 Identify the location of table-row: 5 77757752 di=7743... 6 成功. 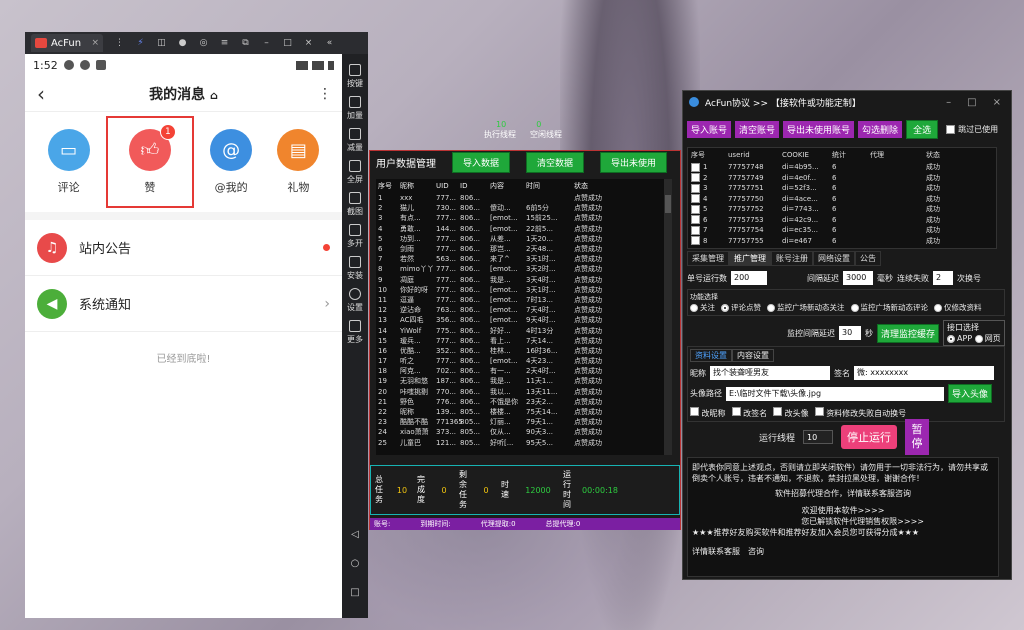
(842, 209).